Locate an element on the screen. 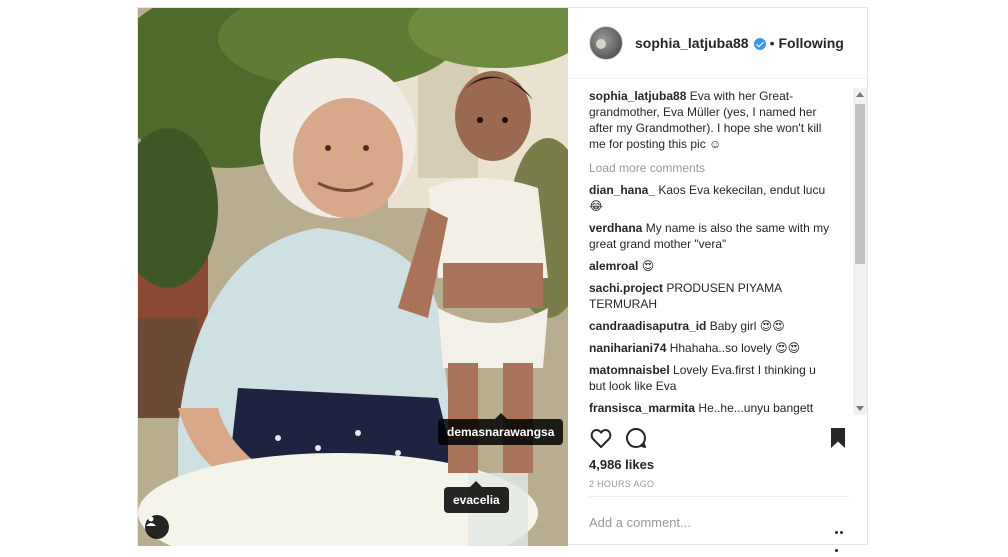  header-username: sophia_latjuba88 is located at coordinates (692, 43).